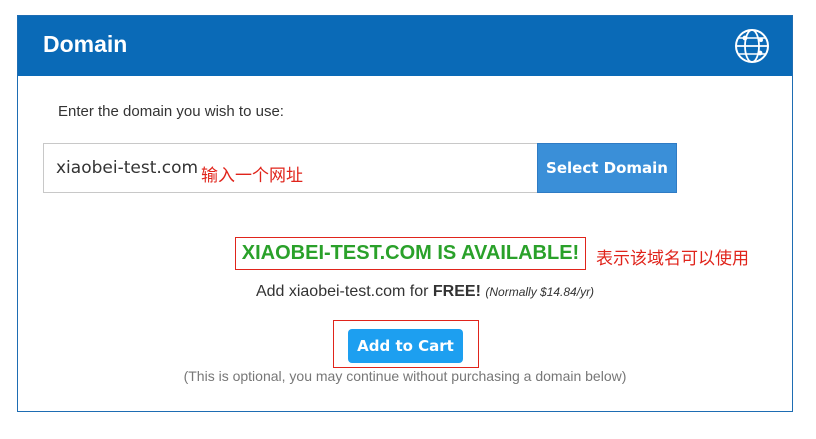  I want to click on globe-icon, so click(752, 46).